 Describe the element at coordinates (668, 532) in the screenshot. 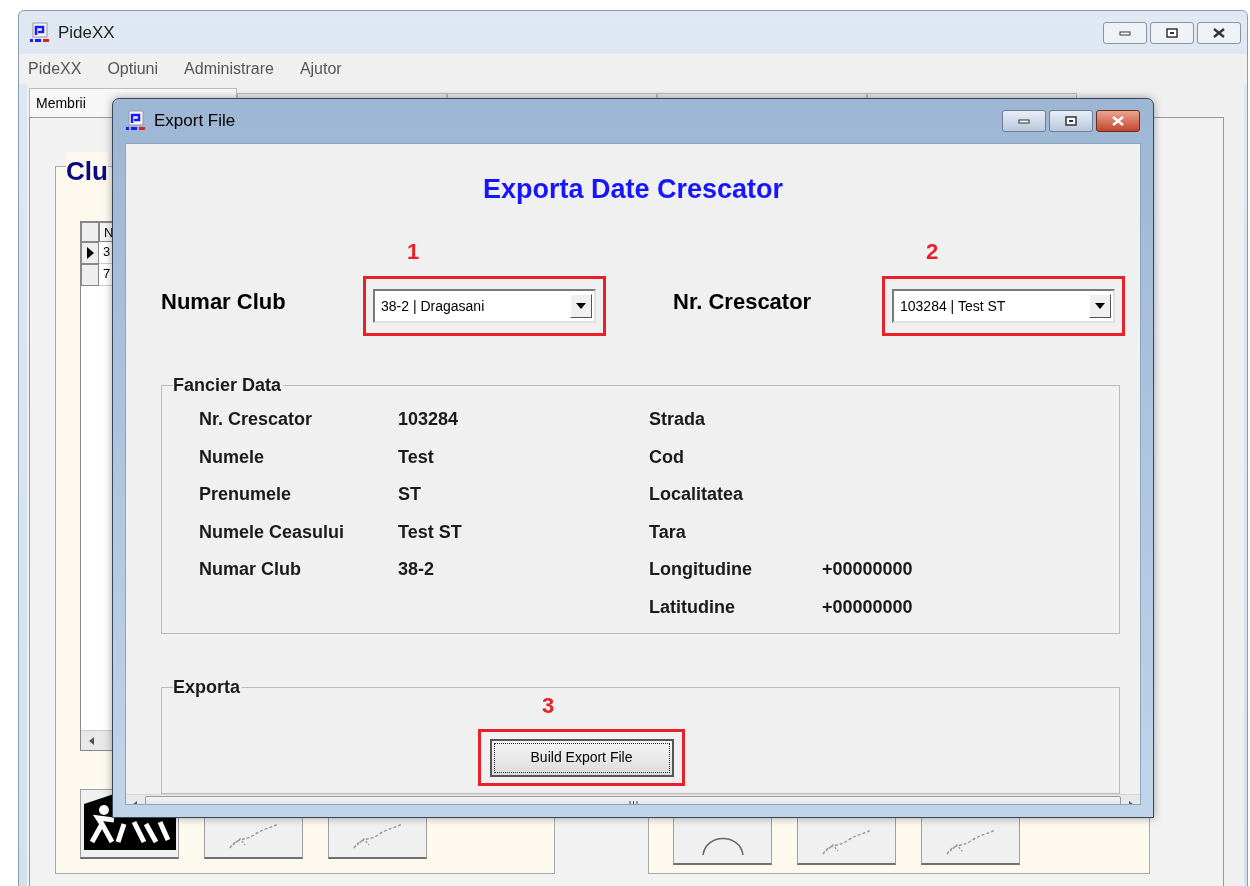

I see `field-label: Tara` at that location.